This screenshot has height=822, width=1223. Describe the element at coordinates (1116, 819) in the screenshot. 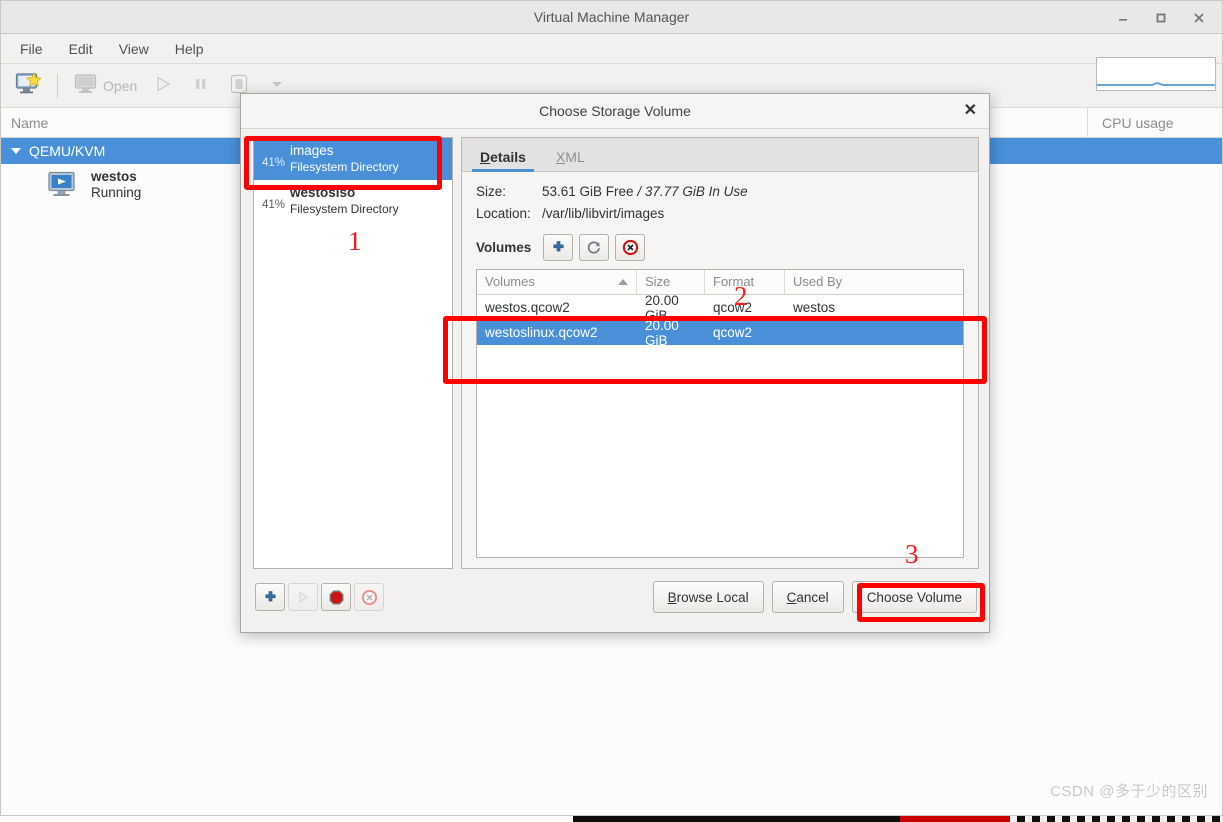

I see `strip-dotted-segment` at that location.